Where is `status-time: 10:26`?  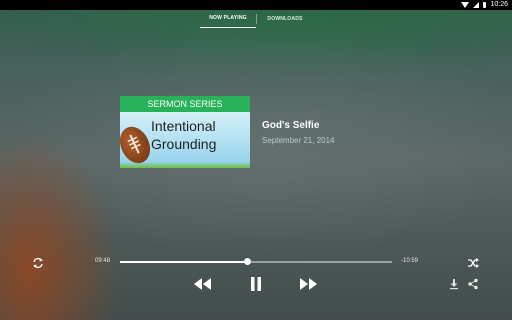
status-time: 10:26 is located at coordinates (499, 4).